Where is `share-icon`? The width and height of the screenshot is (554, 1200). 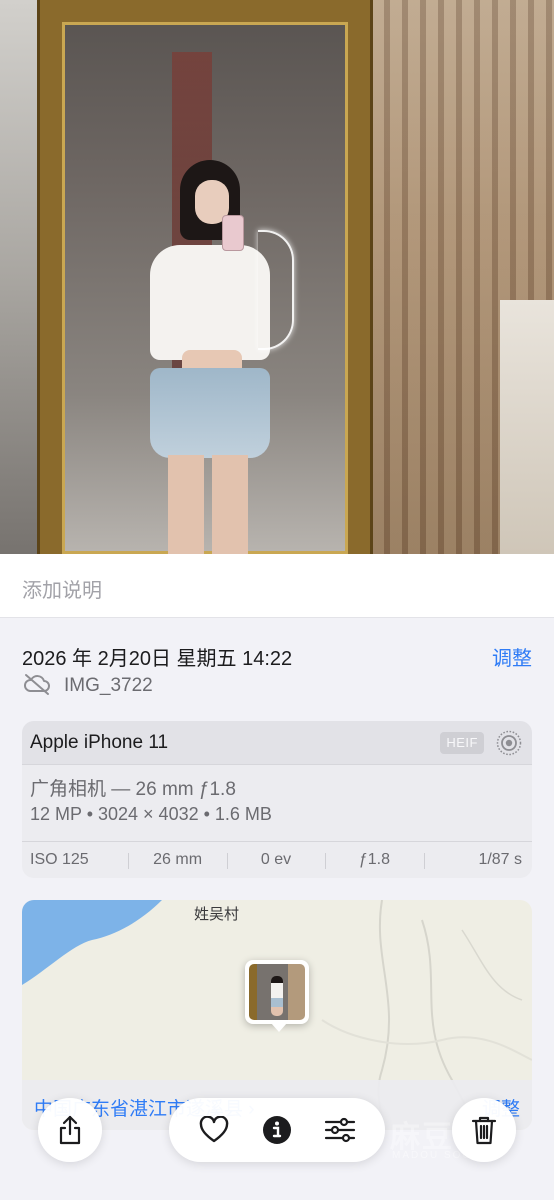 share-icon is located at coordinates (70, 1130).